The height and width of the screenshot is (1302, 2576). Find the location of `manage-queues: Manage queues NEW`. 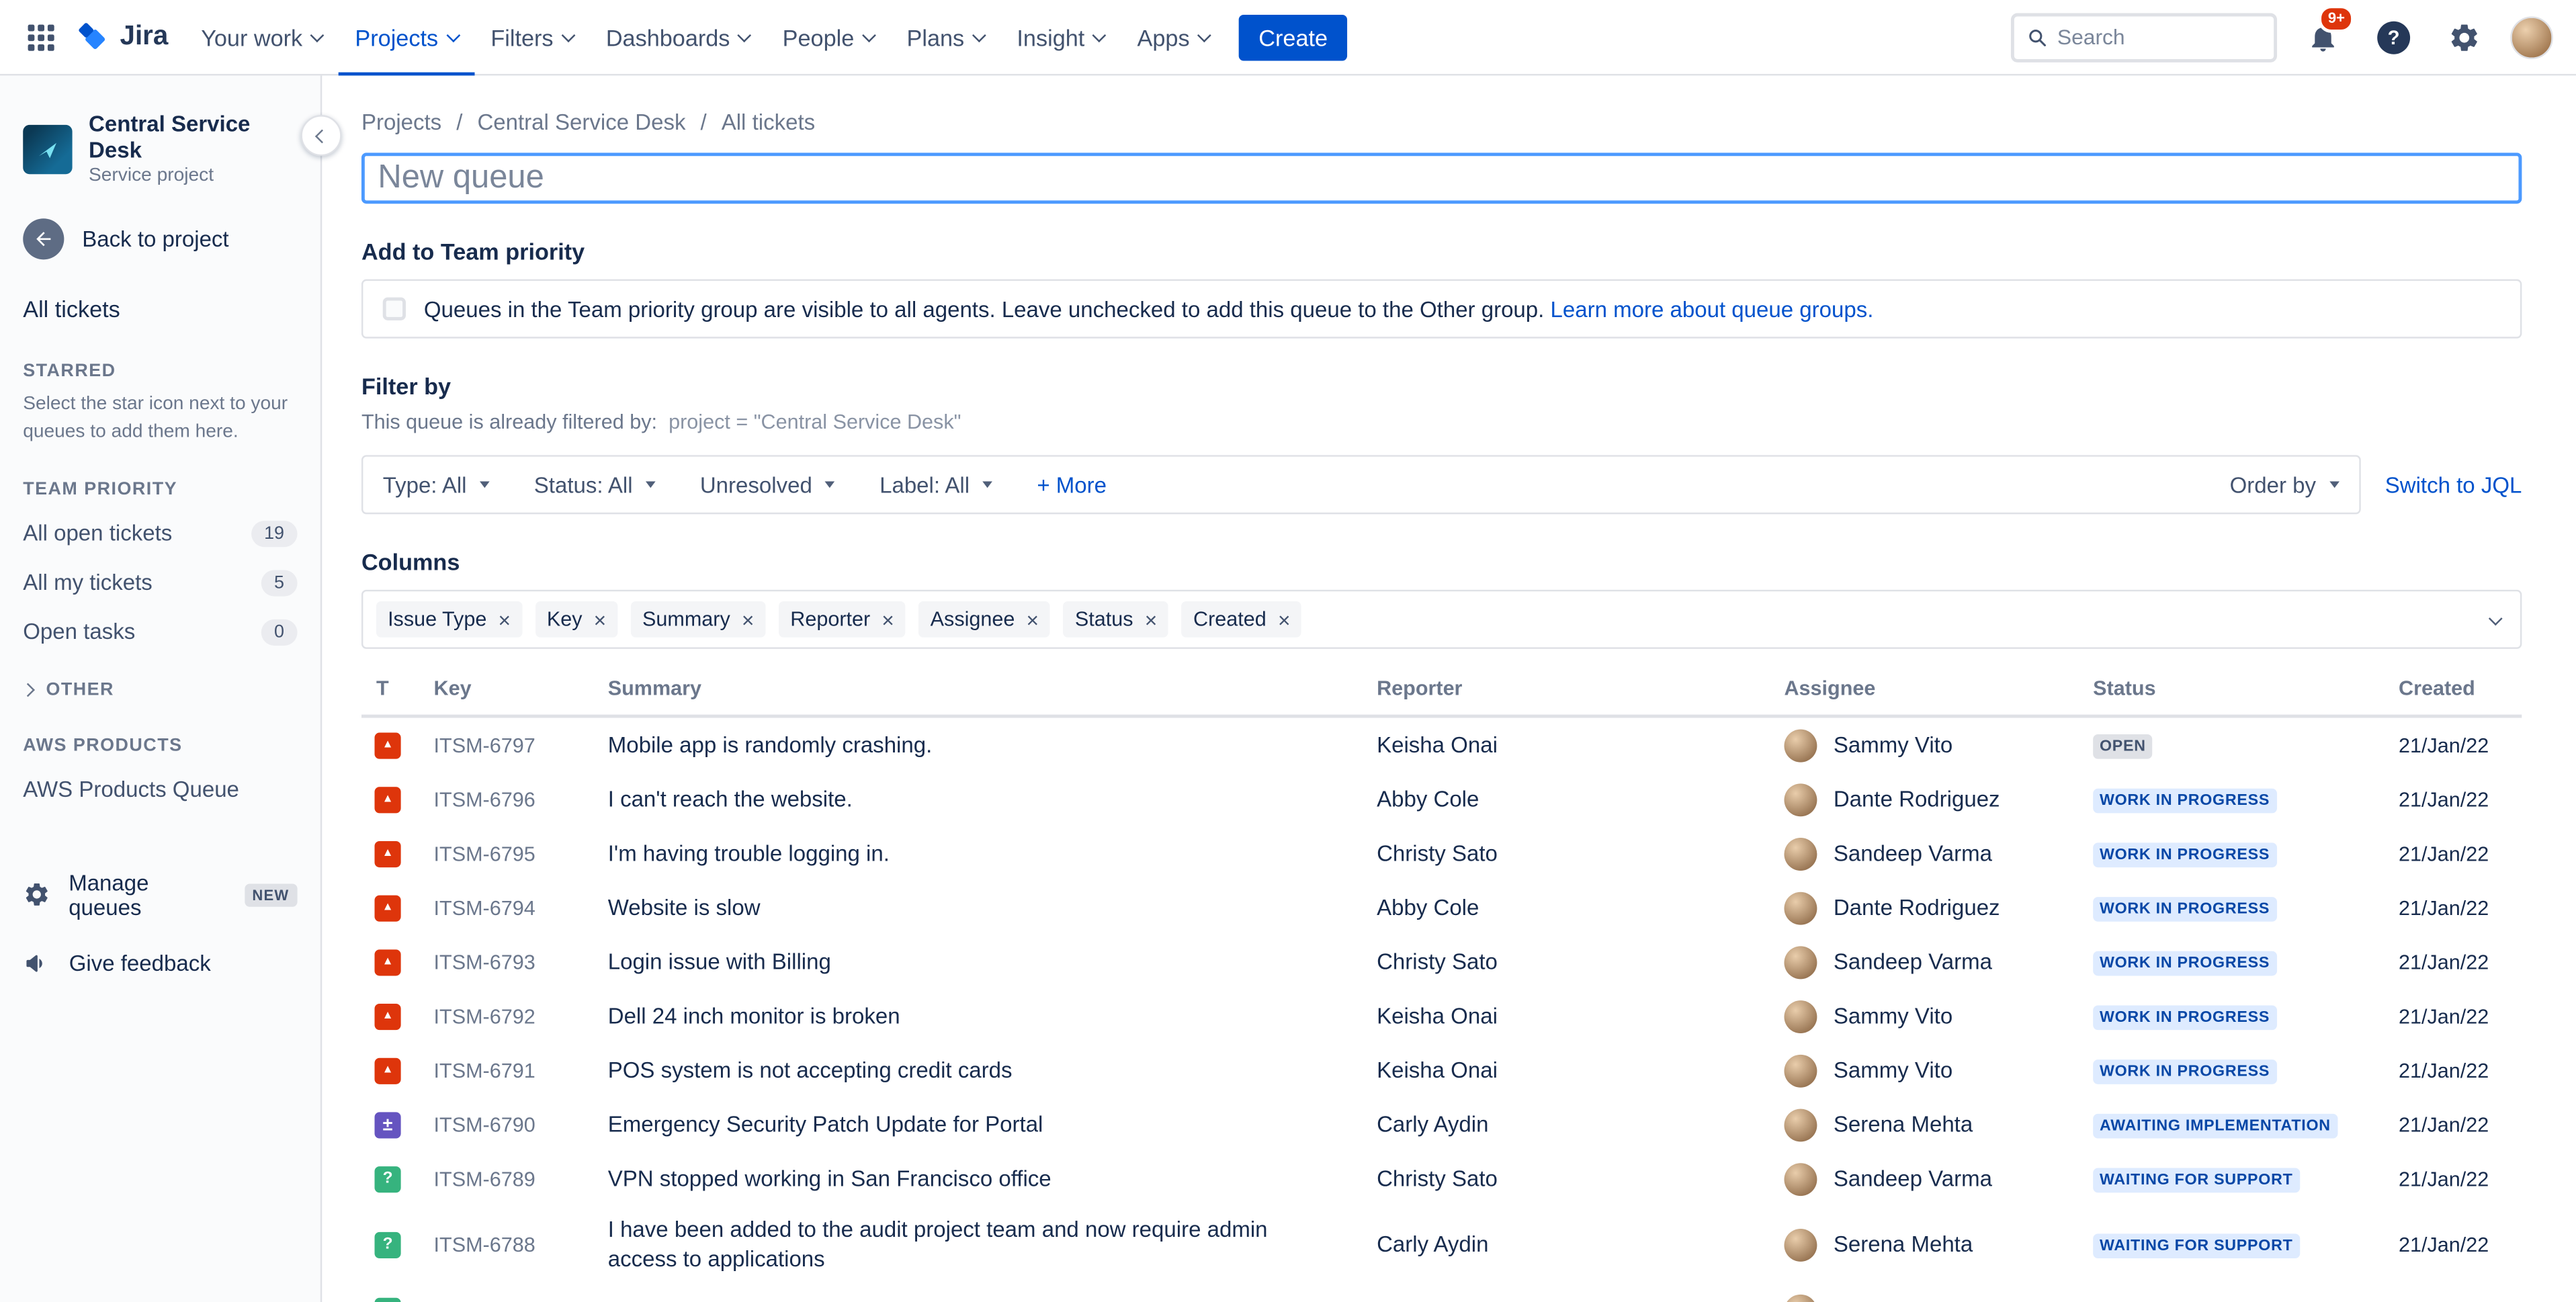

manage-queues: Manage queues NEW is located at coordinates (160, 895).